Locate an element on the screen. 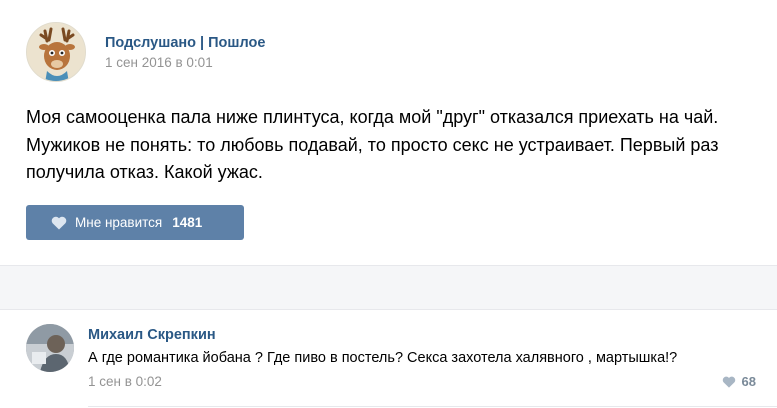  like-count: 1481 is located at coordinates (187, 222).